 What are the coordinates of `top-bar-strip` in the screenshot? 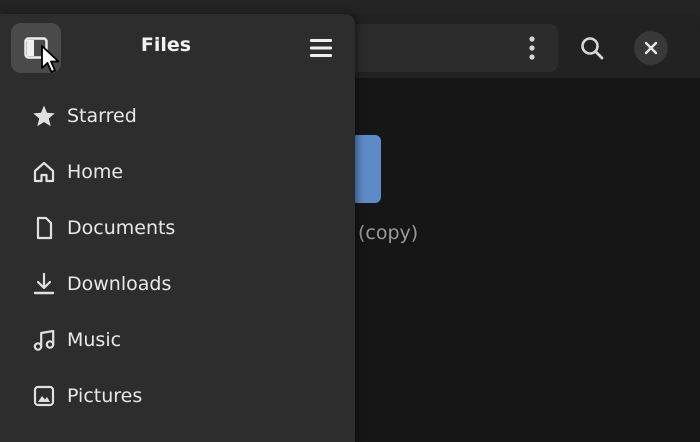 It's located at (350, 7).